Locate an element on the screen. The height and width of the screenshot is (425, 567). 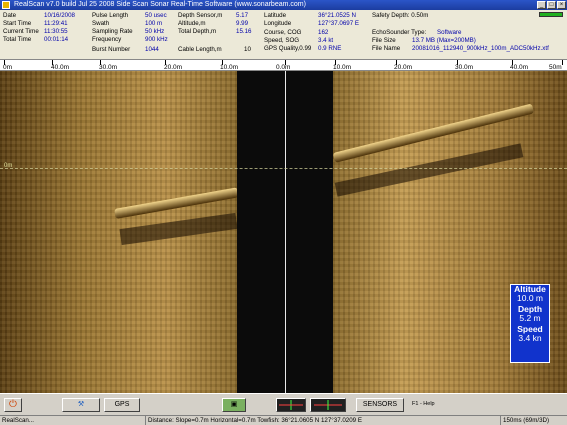
latitude-label: Latitude is located at coordinates (275, 15).